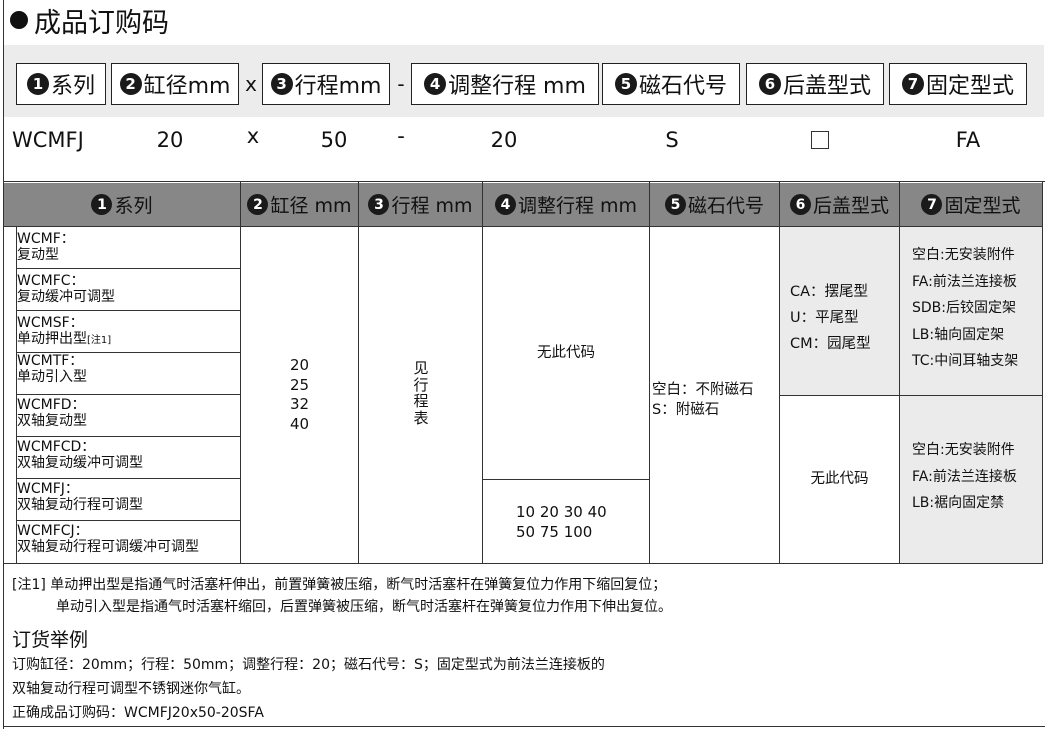  Describe the element at coordinates (421, 393) in the screenshot. I see `stroke-see-table-note: 见 行 程 表` at that location.